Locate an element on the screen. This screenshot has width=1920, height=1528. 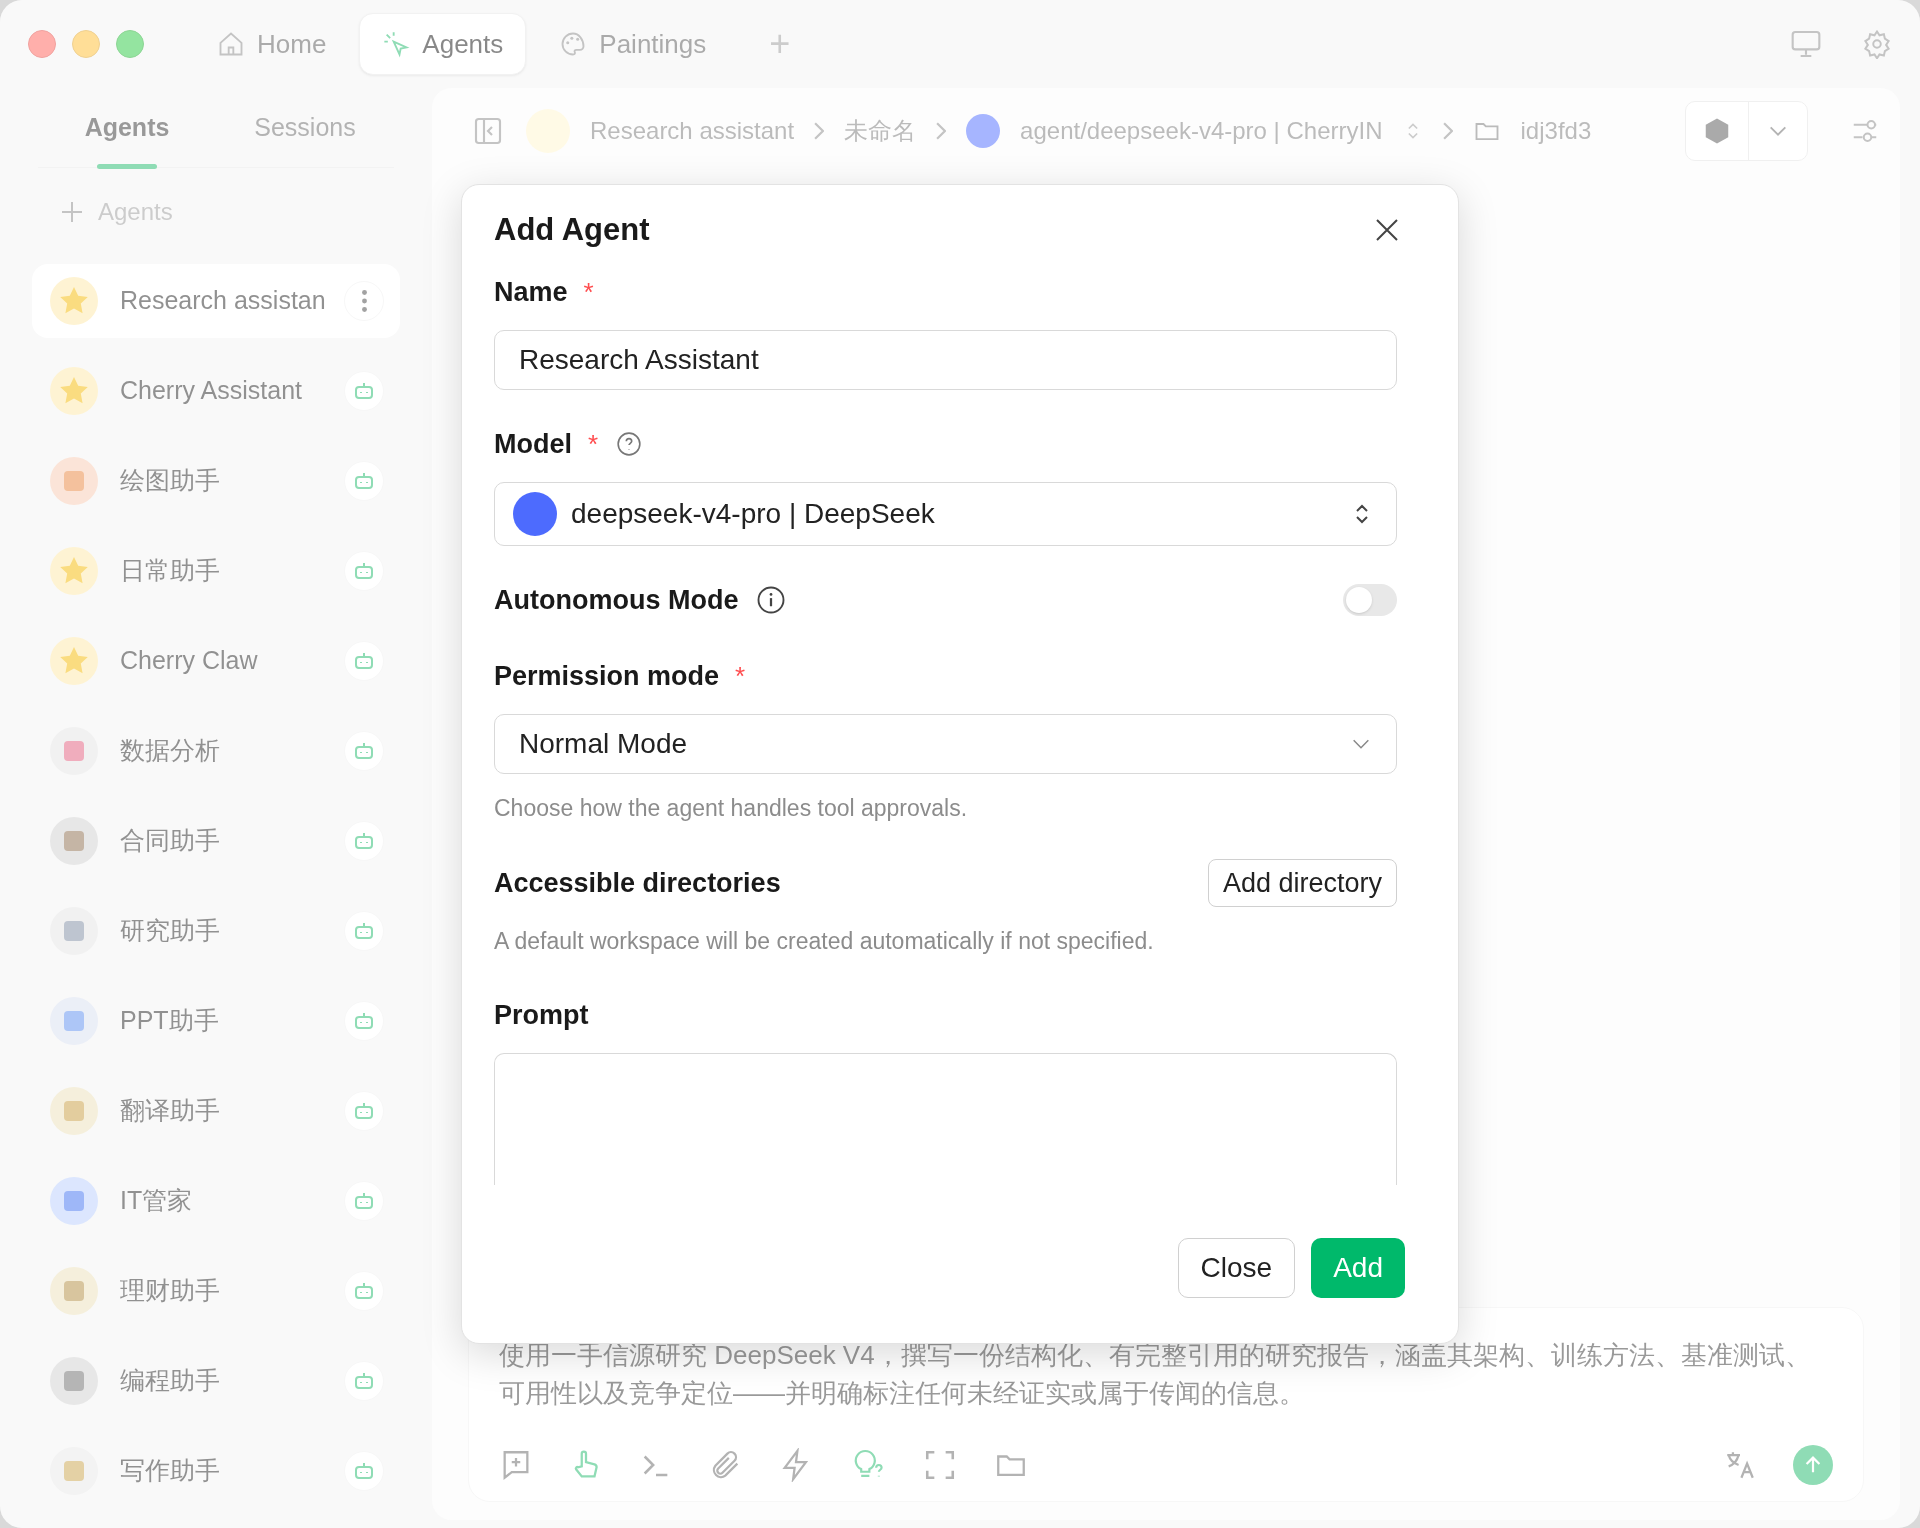
more-options-button is located at coordinates (364, 301).